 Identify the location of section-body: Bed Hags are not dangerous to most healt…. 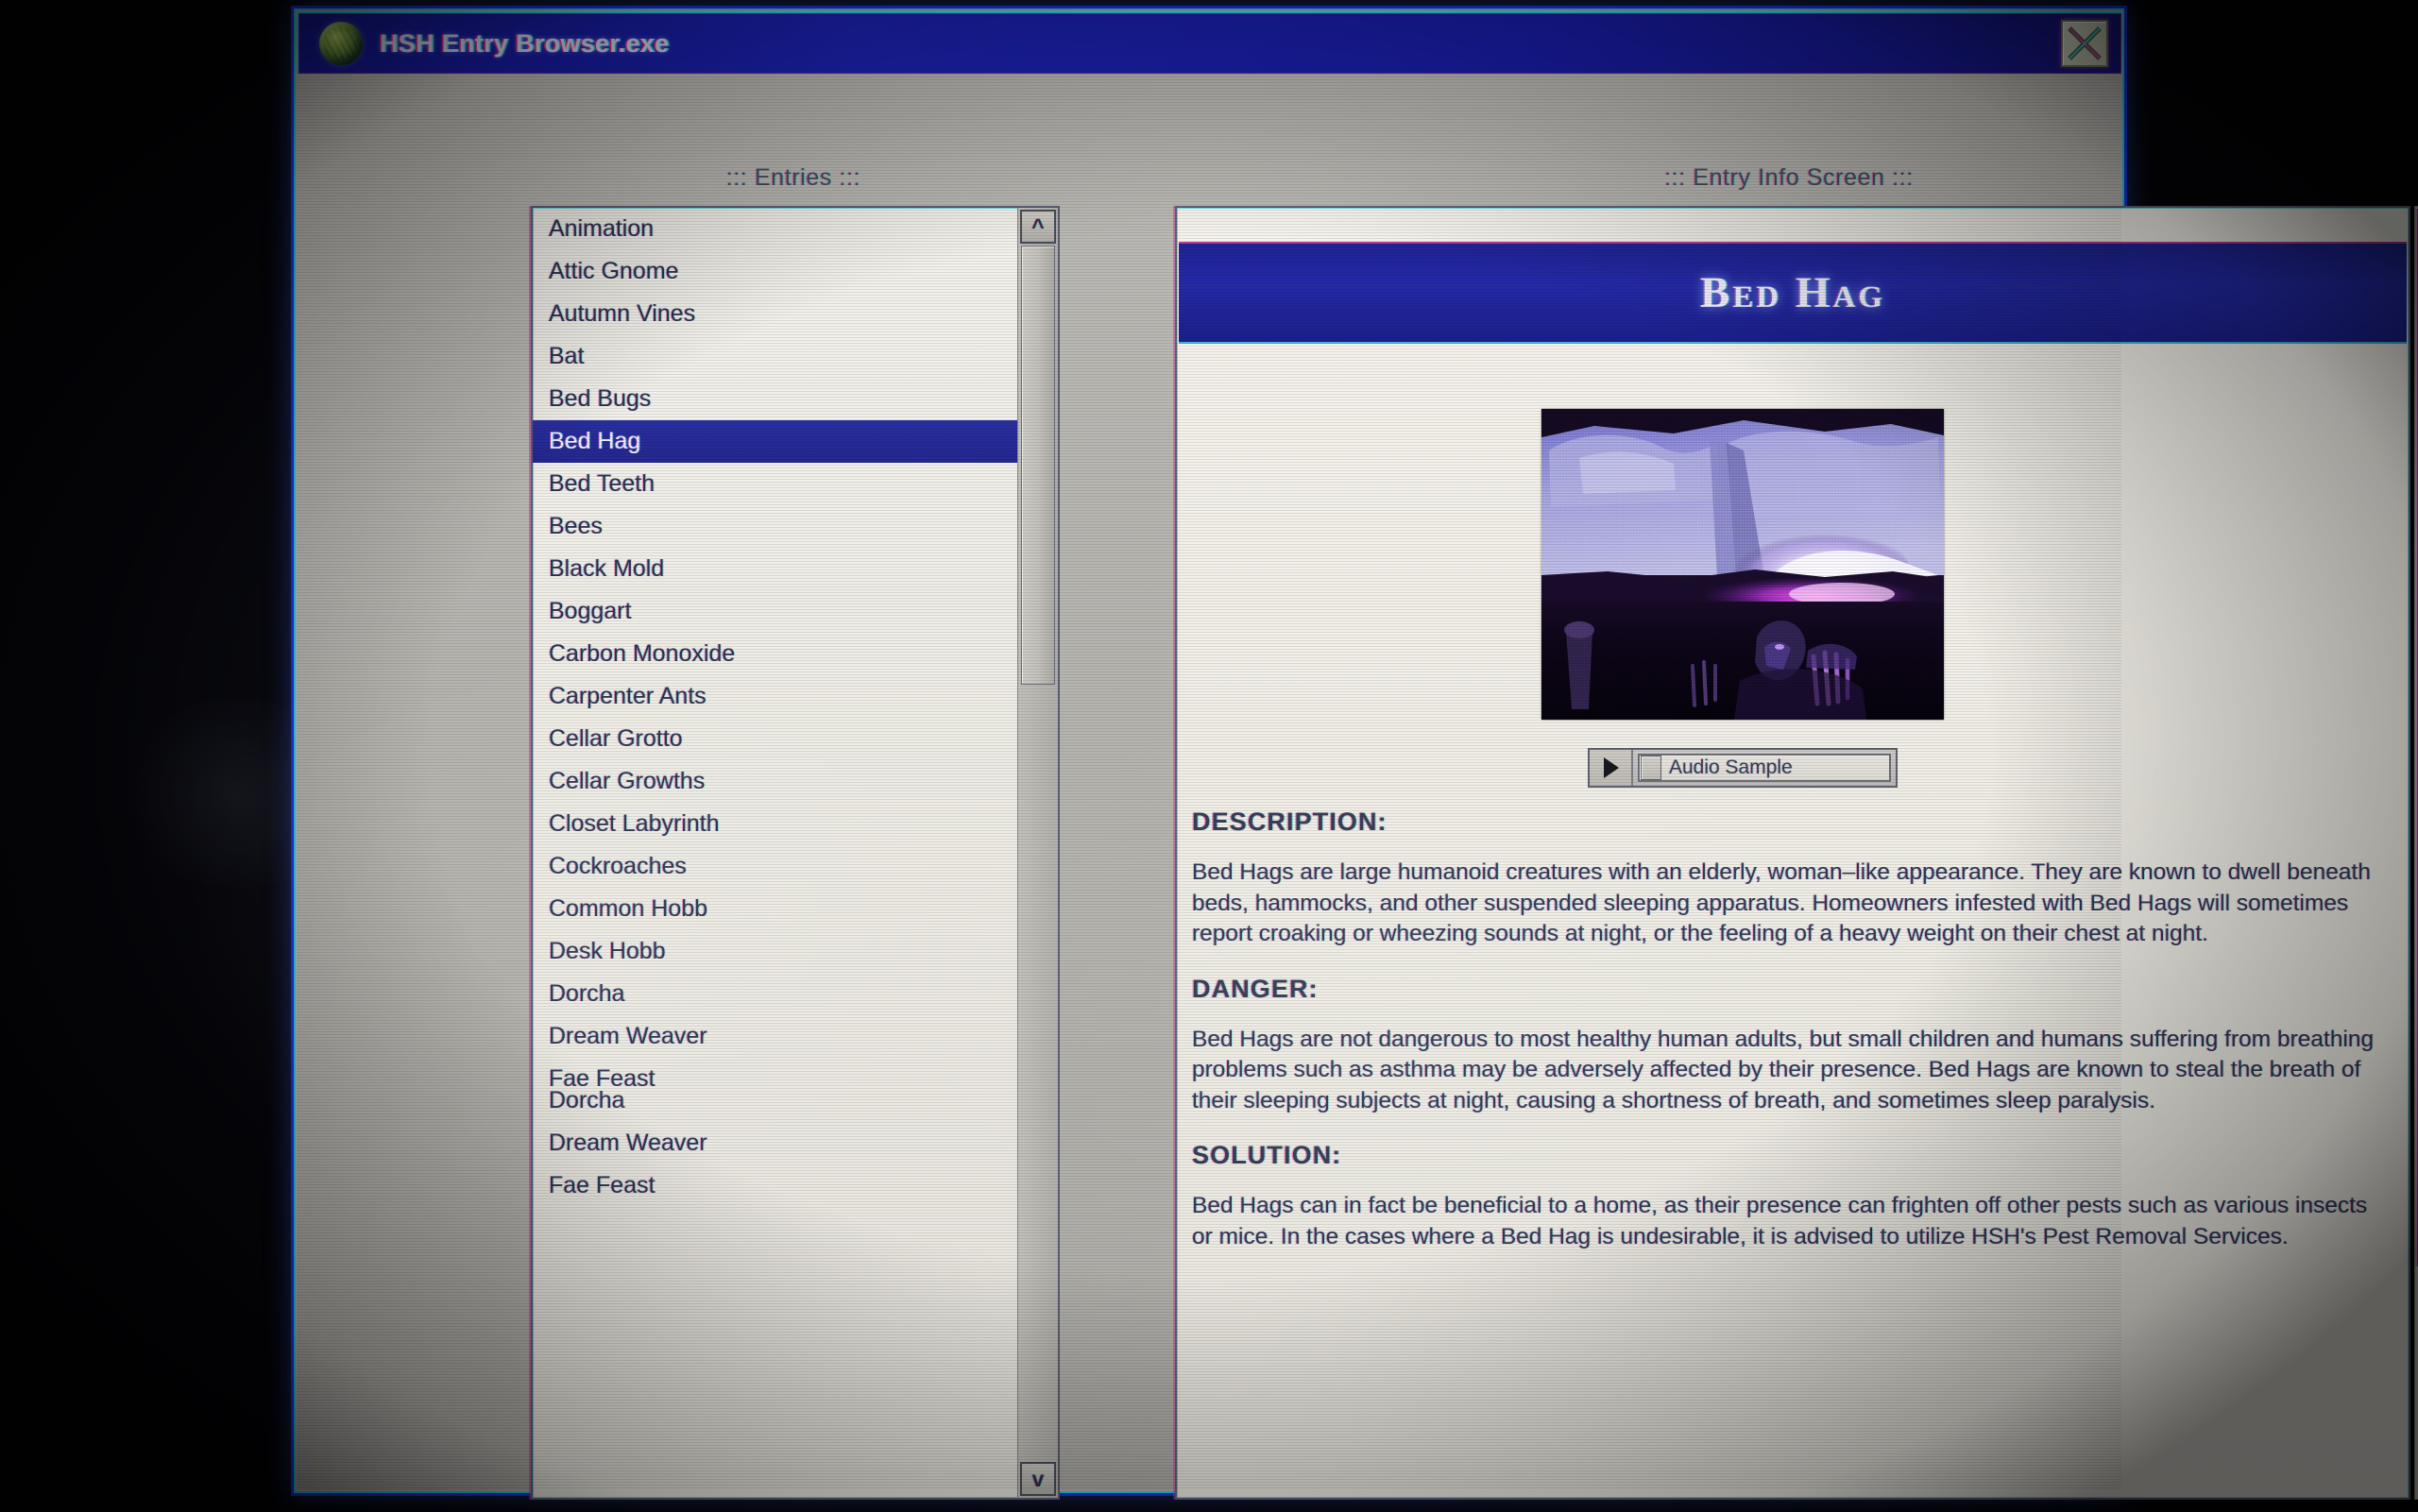
(1784, 1069).